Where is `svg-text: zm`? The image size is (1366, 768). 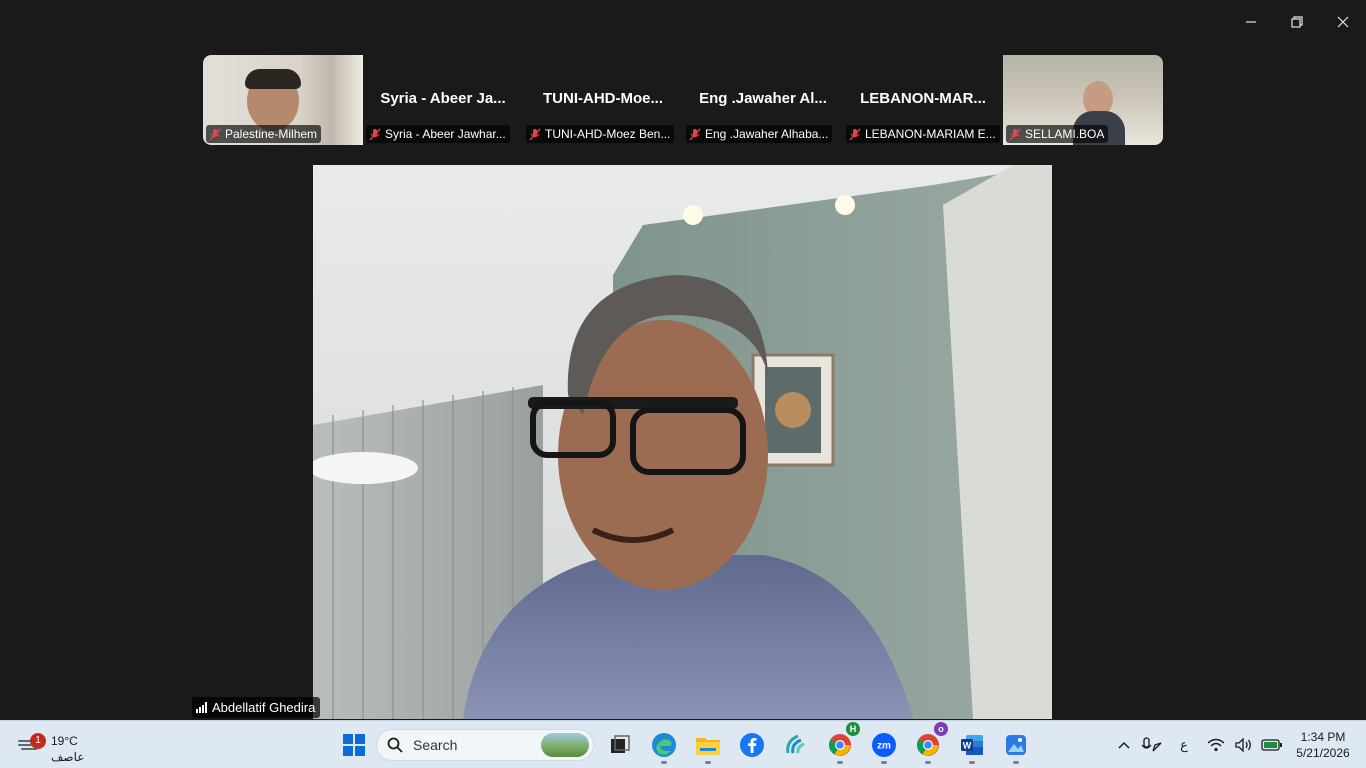
svg-text: zm is located at coordinates (884, 746).